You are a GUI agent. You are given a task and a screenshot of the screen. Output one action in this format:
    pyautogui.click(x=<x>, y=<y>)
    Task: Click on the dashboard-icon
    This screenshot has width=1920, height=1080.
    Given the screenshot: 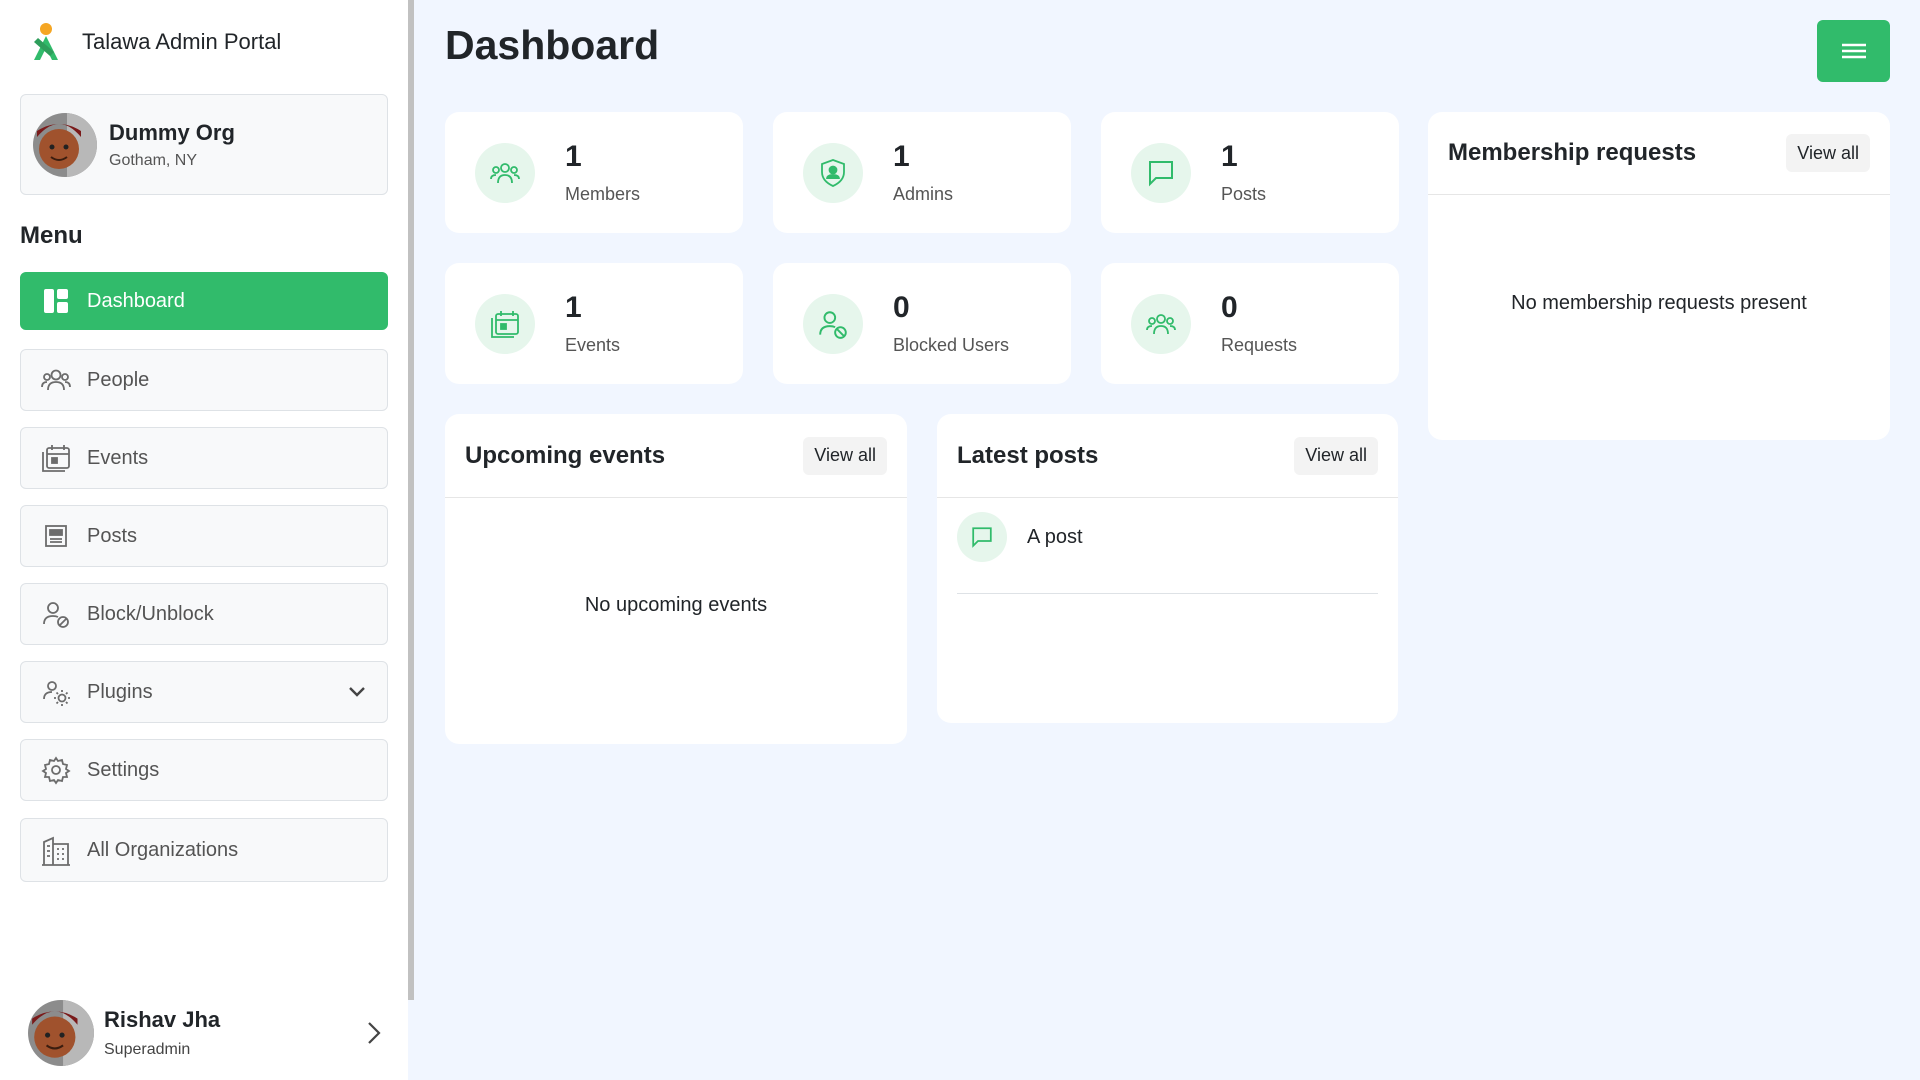 What is the action you would take?
    pyautogui.click(x=56, y=301)
    